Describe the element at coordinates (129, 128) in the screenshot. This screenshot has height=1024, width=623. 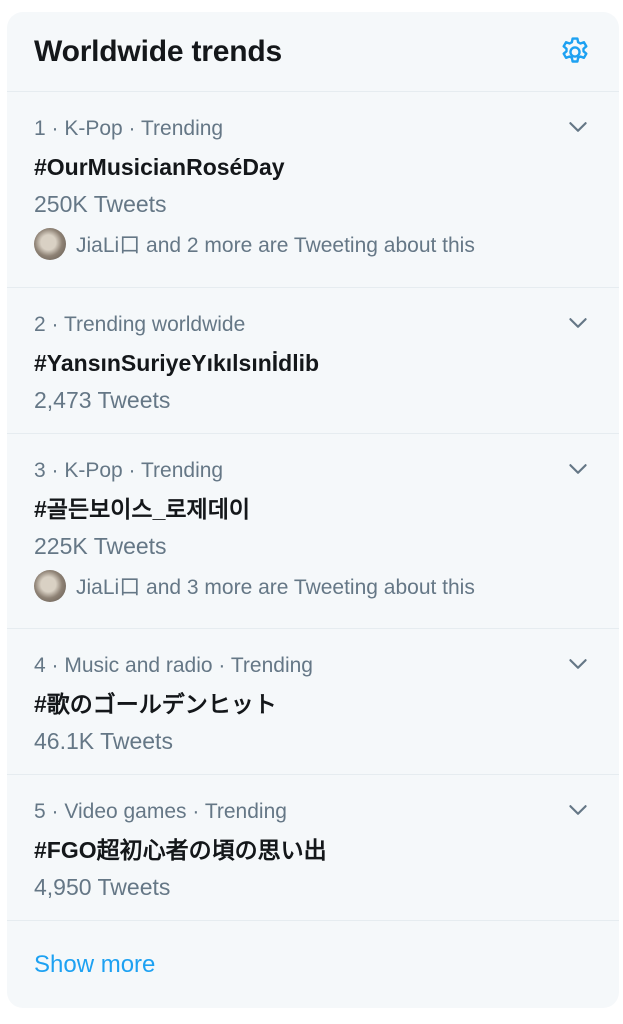
I see `trend-meta: 1 · K-Pop · Trending` at that location.